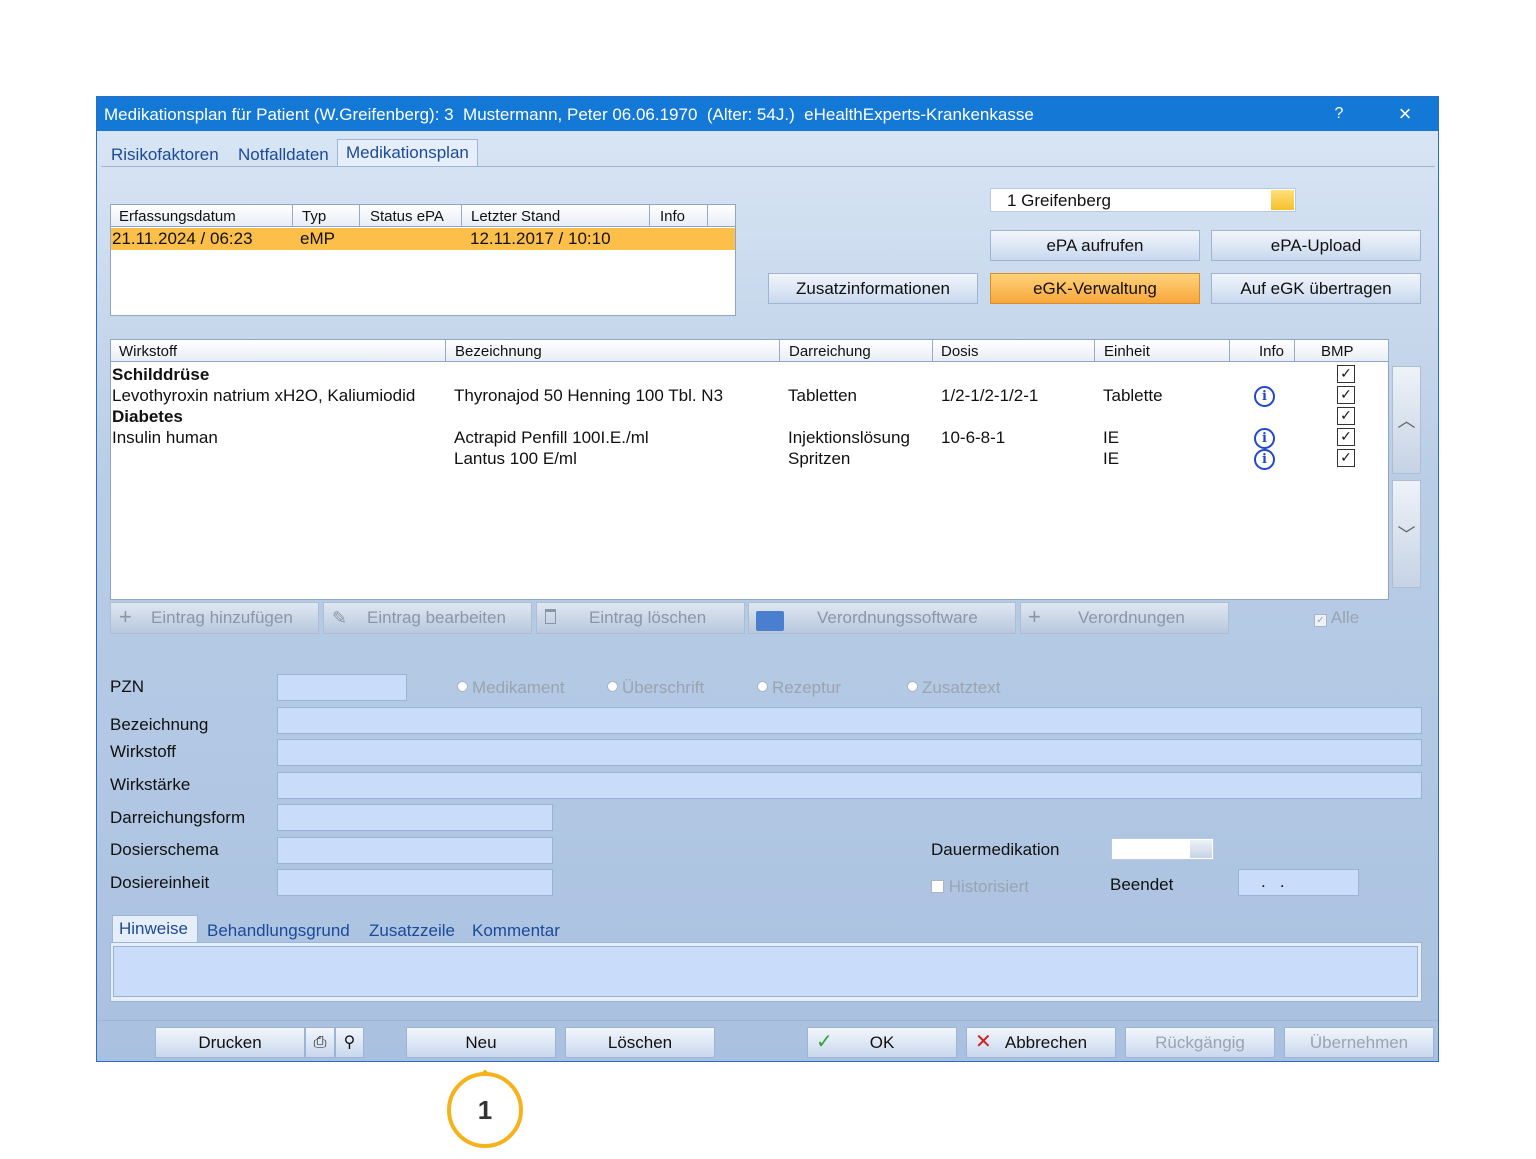 This screenshot has width=1536, height=1159. I want to click on col-typ: Typ, so click(314, 216).